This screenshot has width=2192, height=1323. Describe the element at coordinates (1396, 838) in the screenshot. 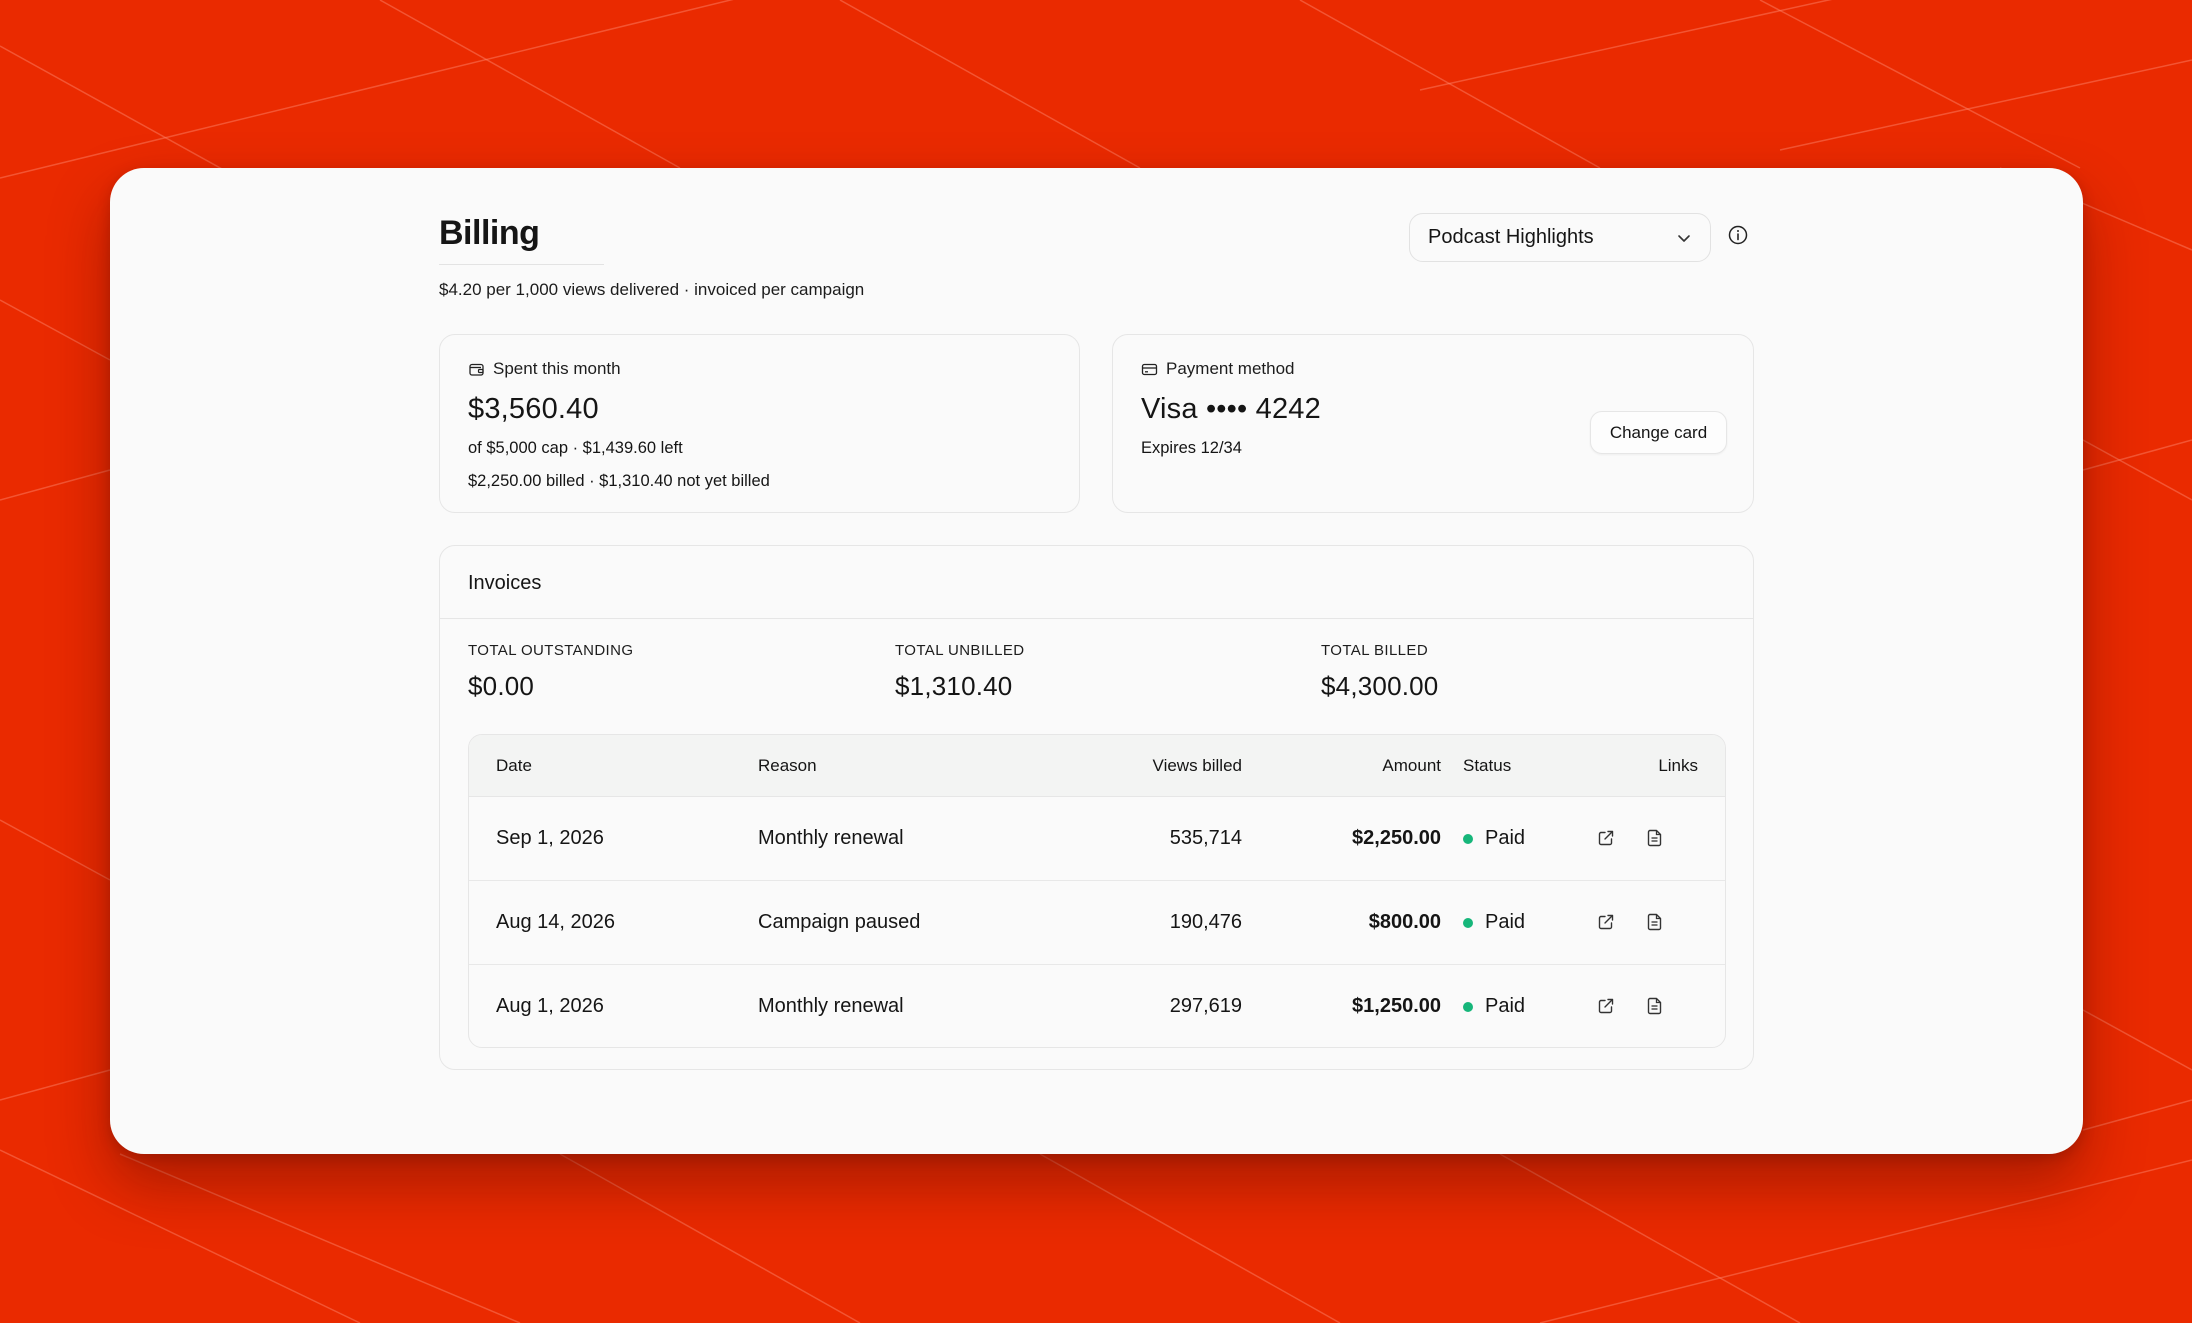

I see `row-amount: $2,250.00` at that location.